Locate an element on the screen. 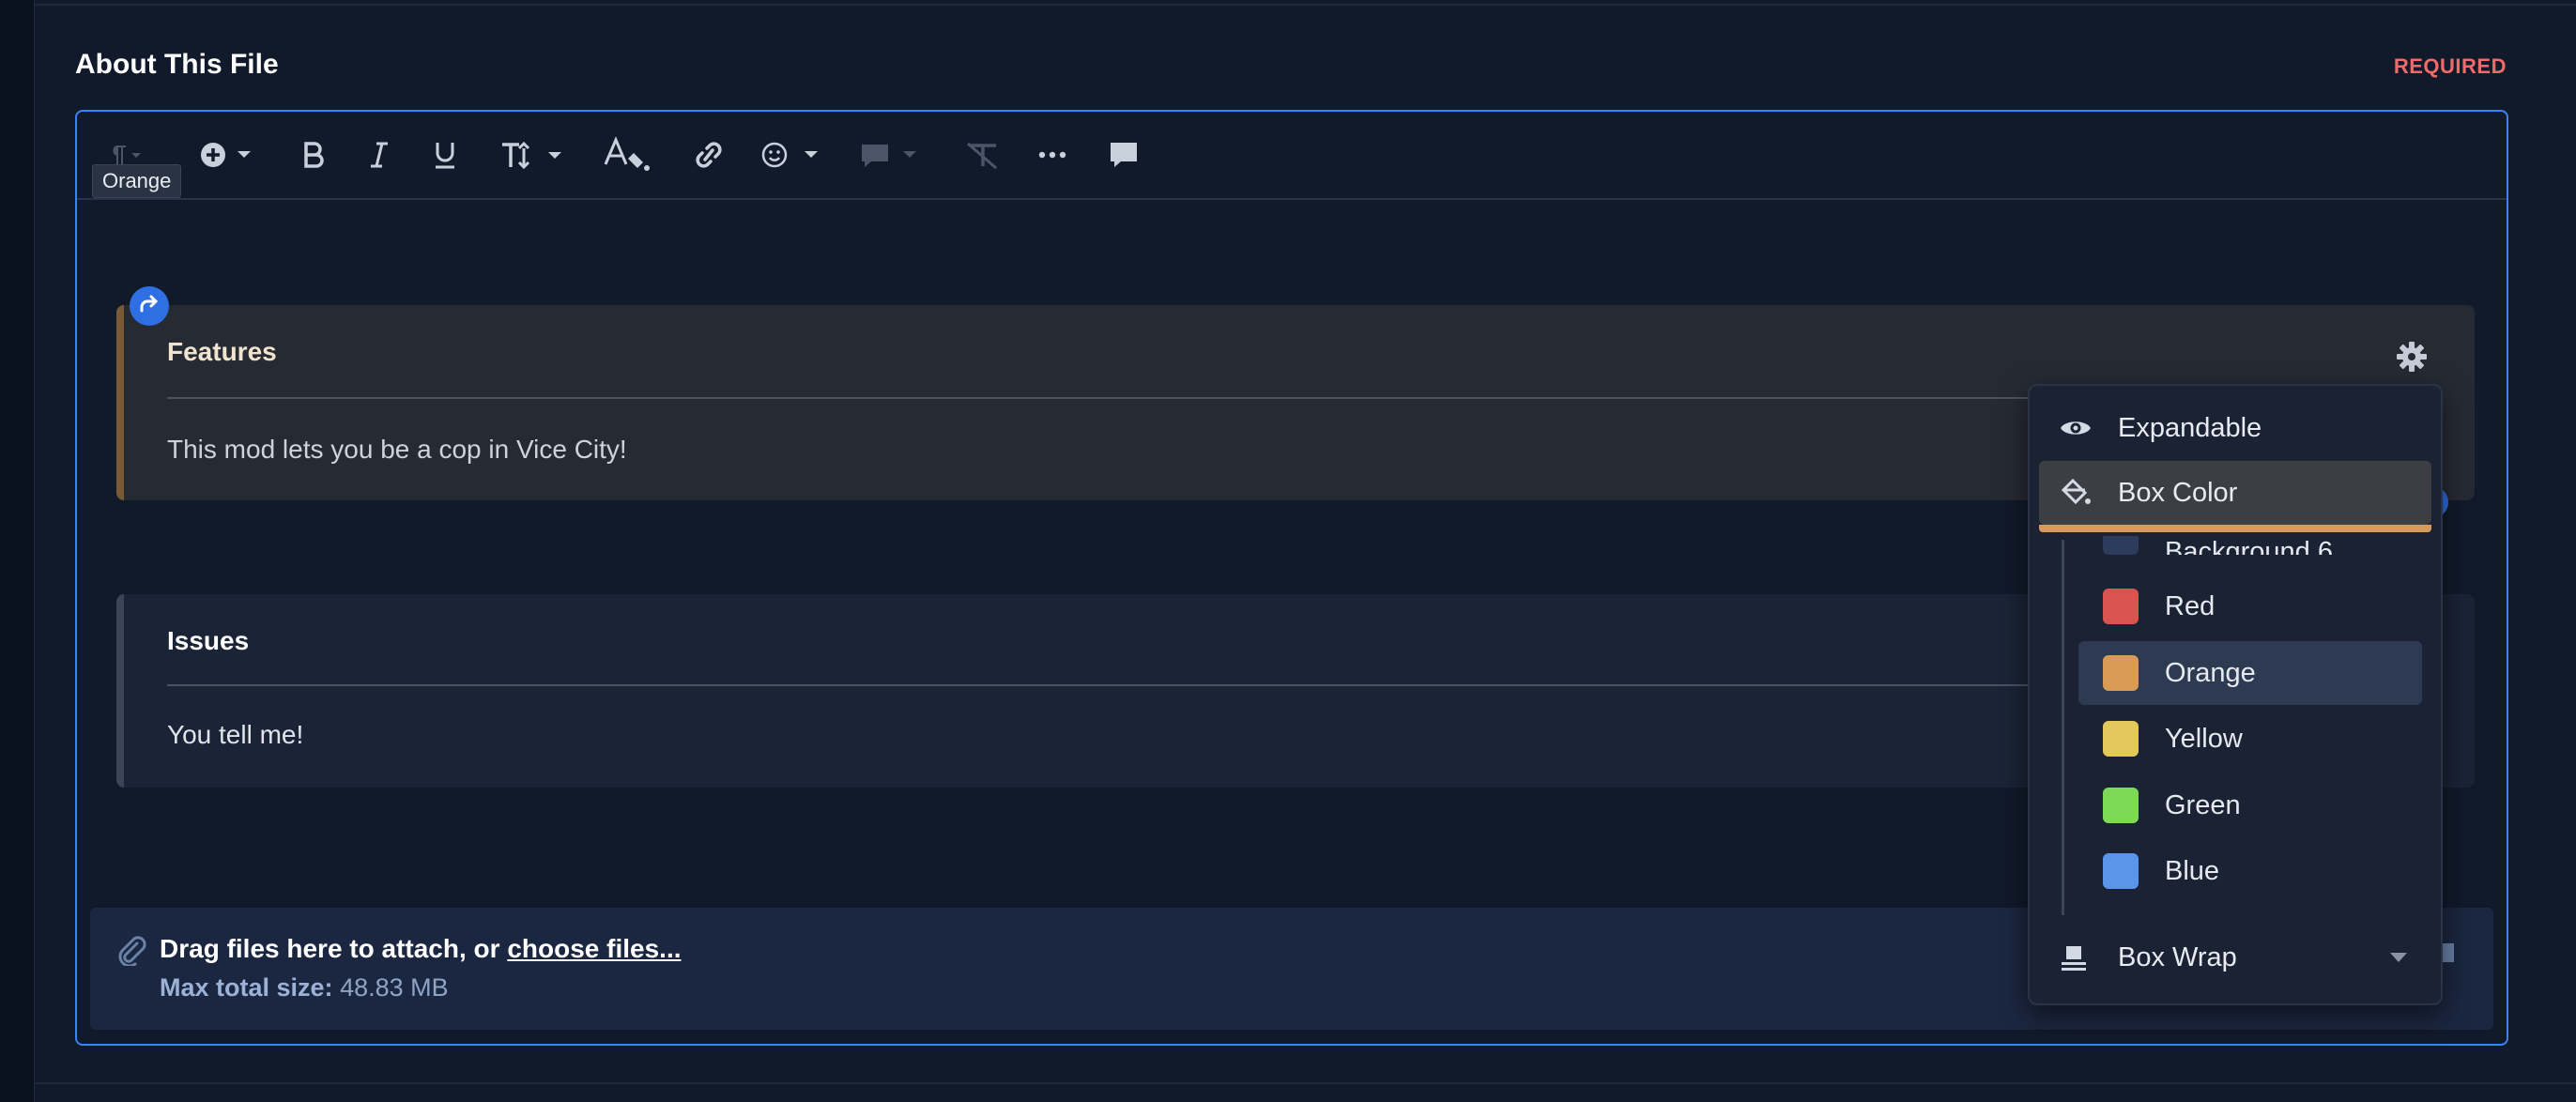  features-box-title: Features is located at coordinates (222, 352).